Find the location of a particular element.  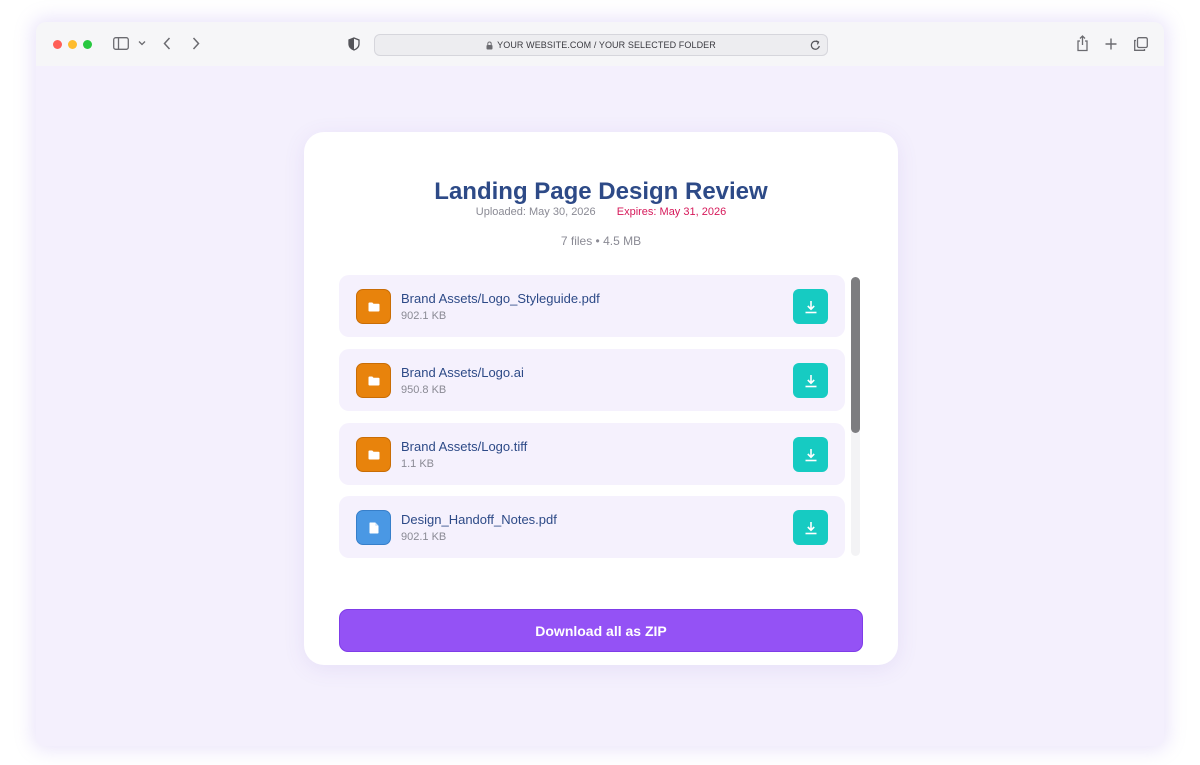

file-name: Design_Handoff_Notes.pdf is located at coordinates (479, 519).